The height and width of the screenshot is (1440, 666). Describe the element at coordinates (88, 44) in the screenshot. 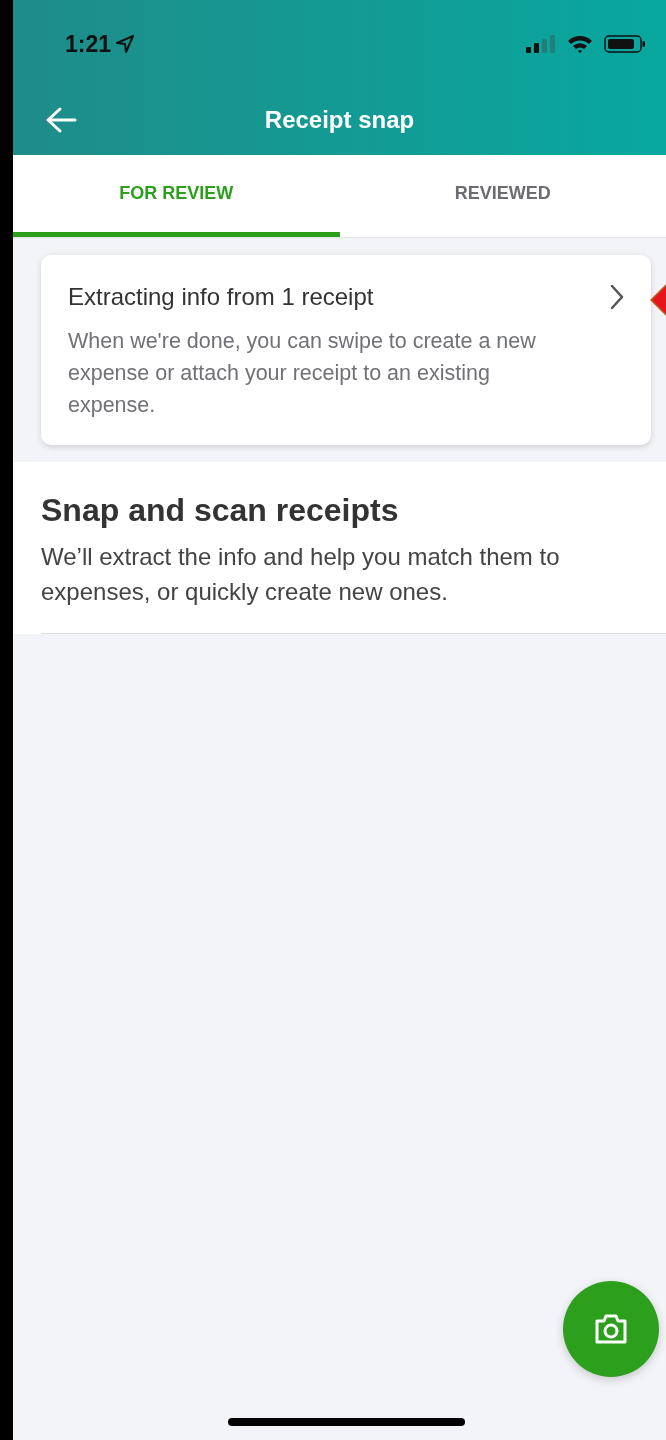

I see `status-time: 1:21` at that location.